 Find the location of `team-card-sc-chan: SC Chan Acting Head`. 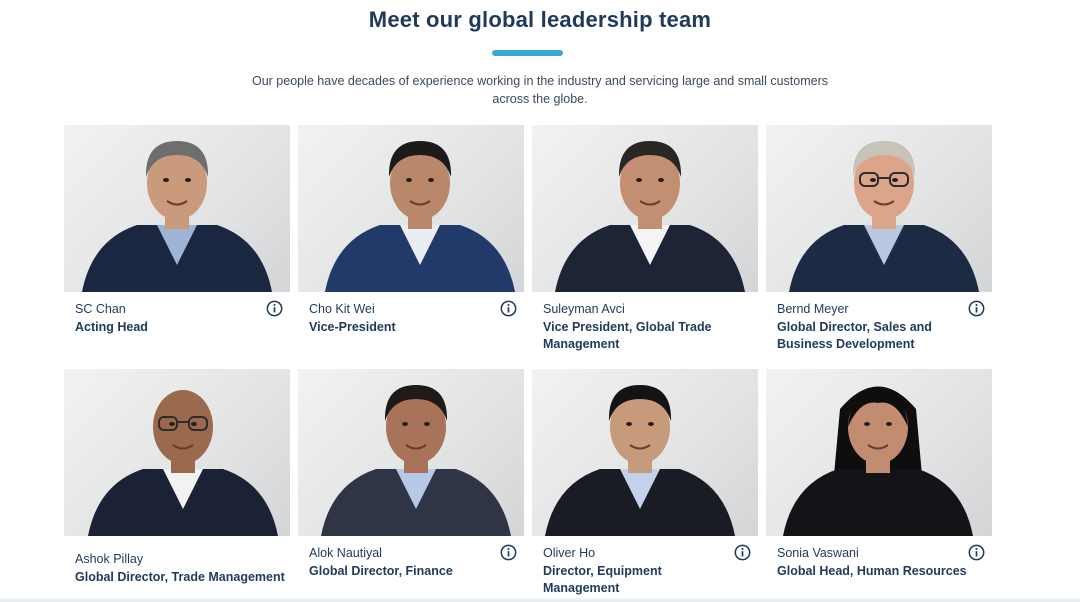

team-card-sc-chan: SC Chan Acting Head is located at coordinates (177, 230).